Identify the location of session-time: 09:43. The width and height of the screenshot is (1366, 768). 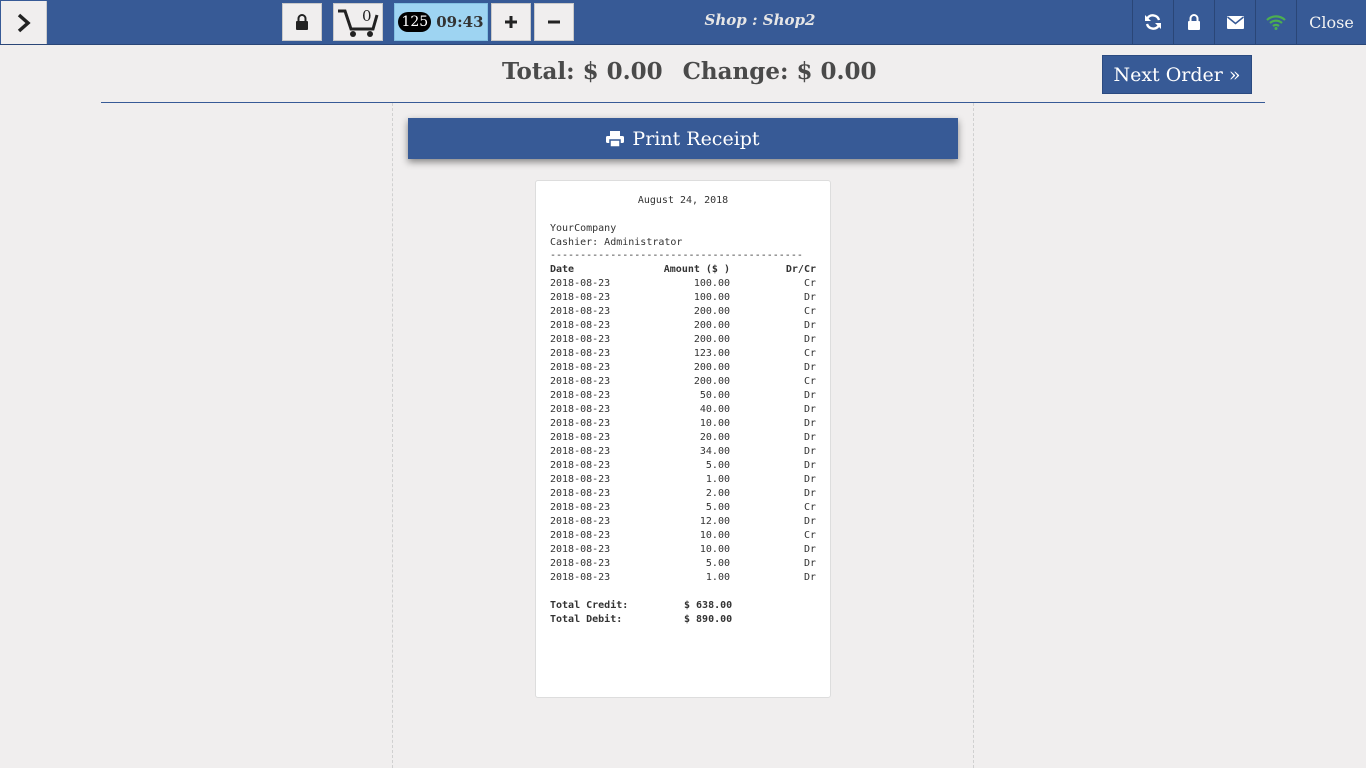
(460, 22).